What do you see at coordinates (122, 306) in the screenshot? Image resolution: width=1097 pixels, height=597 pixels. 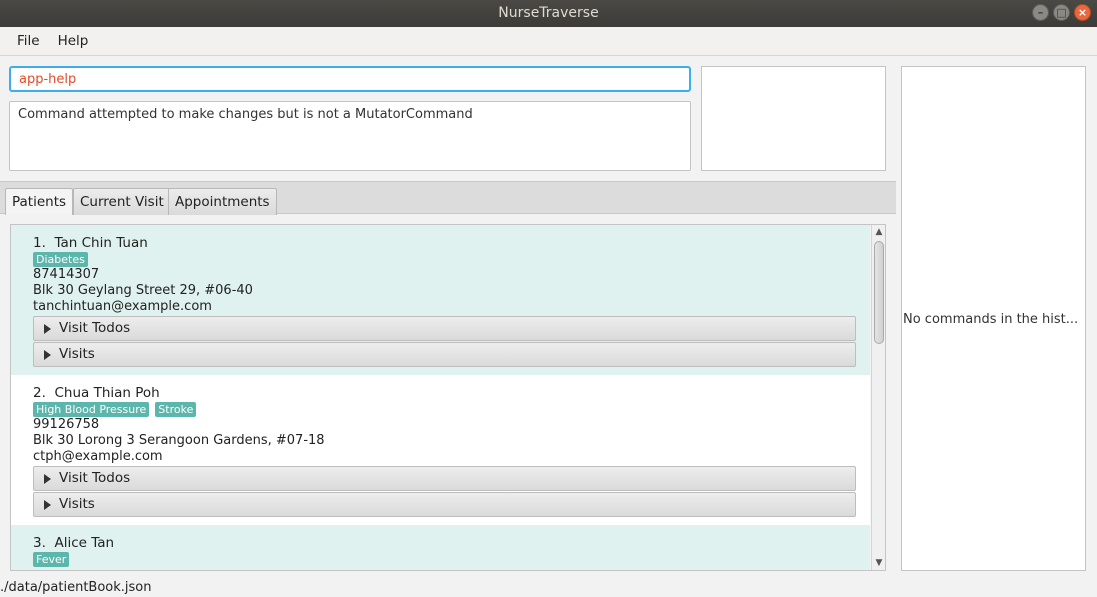 I see `patient-email: tanchintuan@example.com` at bounding box center [122, 306].